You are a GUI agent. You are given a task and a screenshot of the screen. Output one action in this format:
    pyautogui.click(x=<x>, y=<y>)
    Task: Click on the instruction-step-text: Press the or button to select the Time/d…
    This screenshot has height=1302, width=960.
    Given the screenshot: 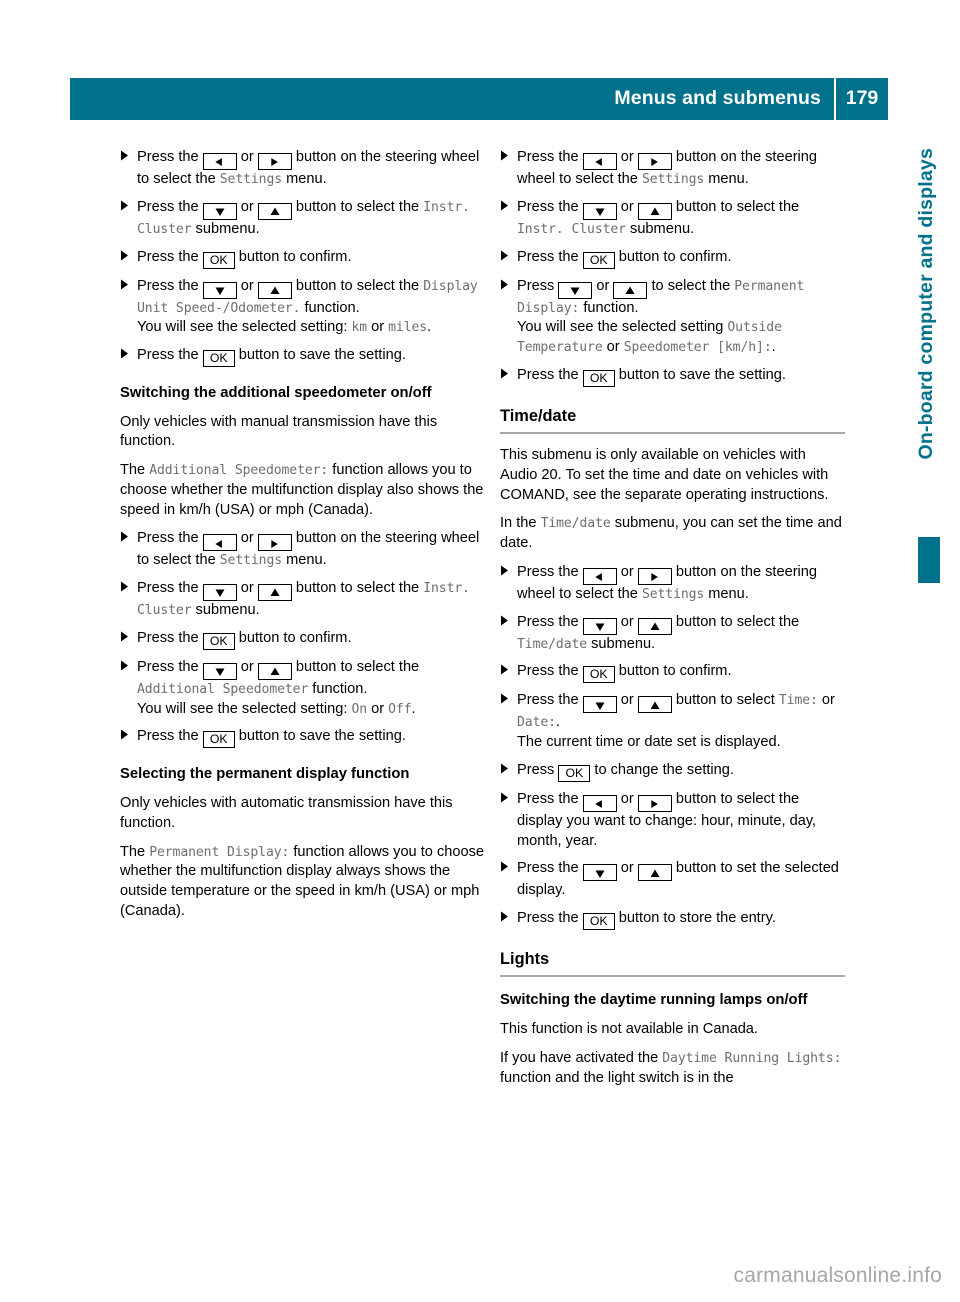 What is the action you would take?
    pyautogui.click(x=658, y=632)
    